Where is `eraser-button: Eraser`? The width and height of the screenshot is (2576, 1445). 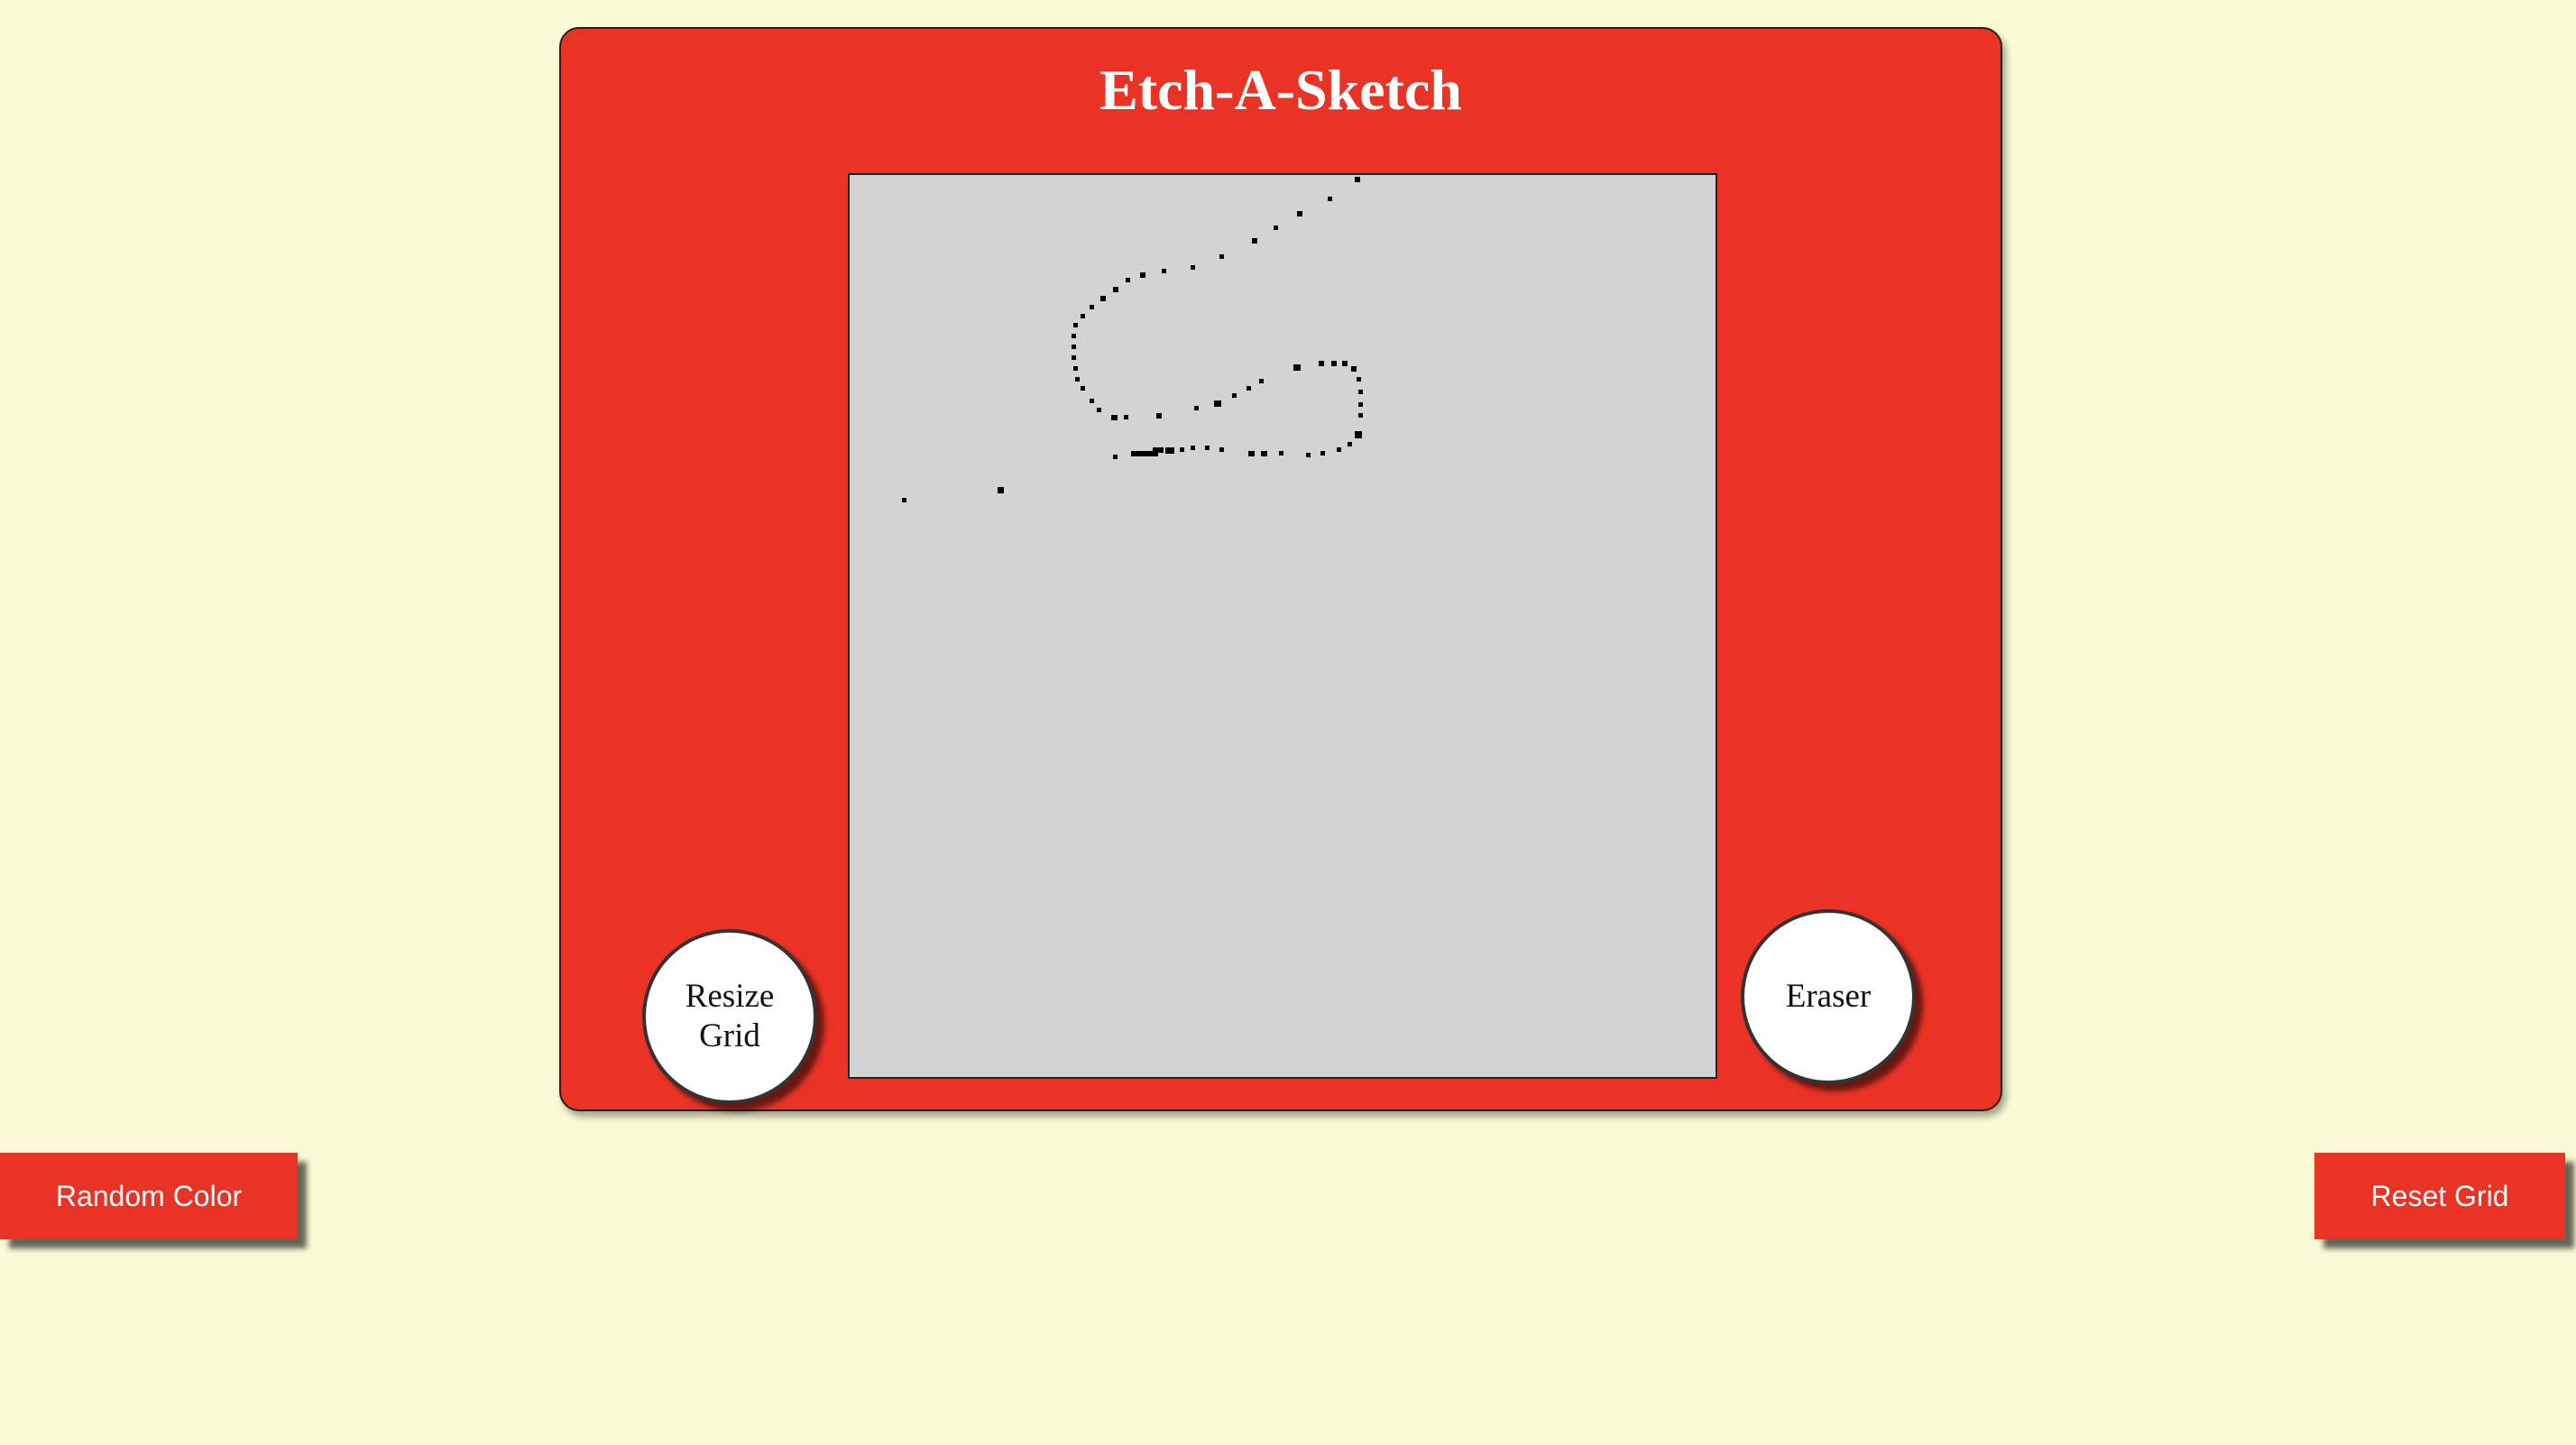
eraser-button: Eraser is located at coordinates (1828, 997).